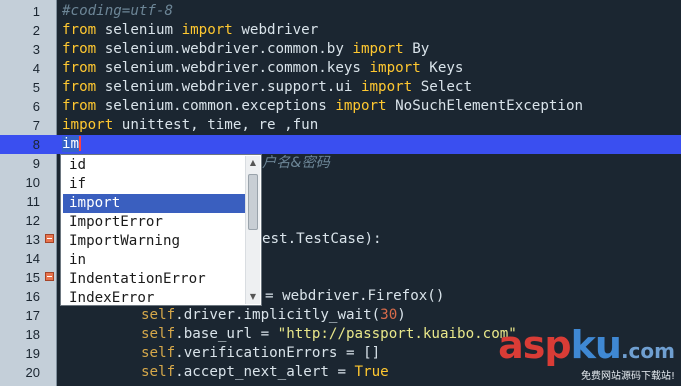 This screenshot has height=386, width=681. Describe the element at coordinates (253, 297) in the screenshot. I see `scroll-down-arrow-icon: ▼` at that location.